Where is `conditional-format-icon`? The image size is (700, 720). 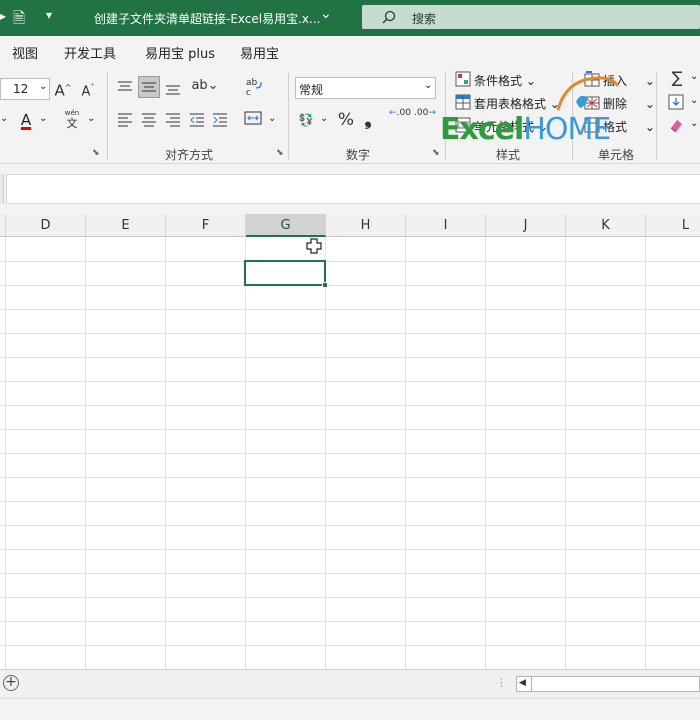 conditional-format-icon is located at coordinates (463, 79).